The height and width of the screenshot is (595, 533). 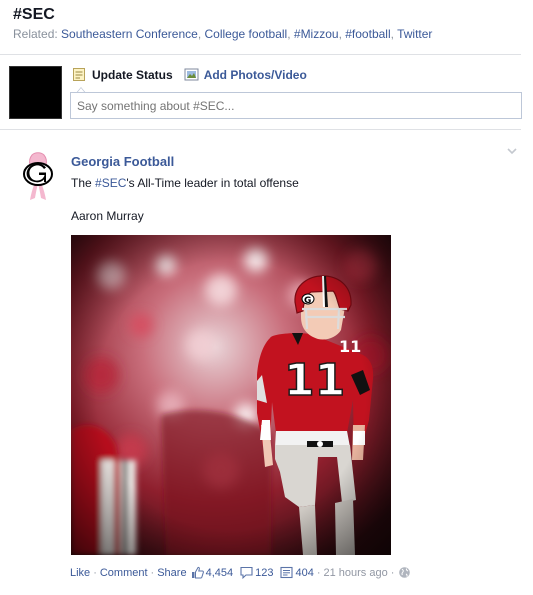 I want to click on post-author-link: Georgia Football, so click(x=122, y=161).